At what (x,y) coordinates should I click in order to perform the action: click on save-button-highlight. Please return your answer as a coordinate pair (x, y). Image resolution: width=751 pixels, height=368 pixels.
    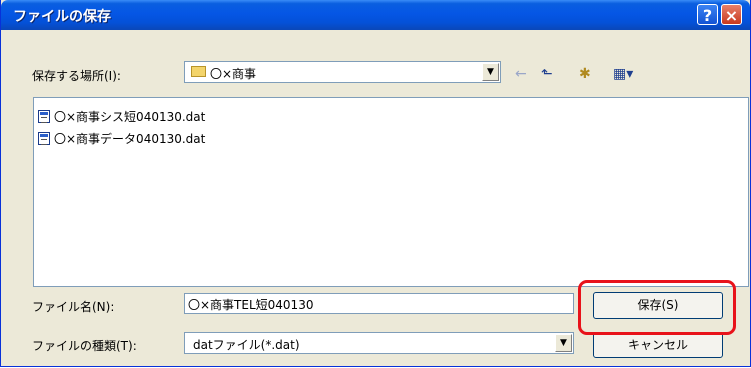
    Looking at the image, I should click on (657, 307).